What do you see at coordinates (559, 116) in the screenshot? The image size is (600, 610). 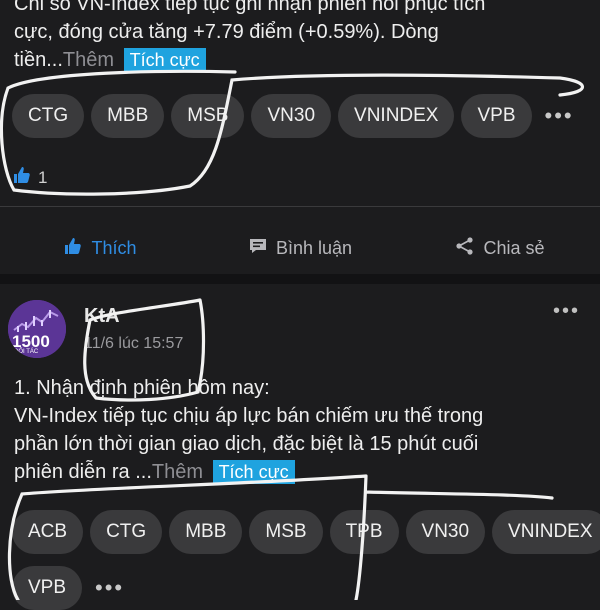 I see `post1-more-tickers-icon: •••` at bounding box center [559, 116].